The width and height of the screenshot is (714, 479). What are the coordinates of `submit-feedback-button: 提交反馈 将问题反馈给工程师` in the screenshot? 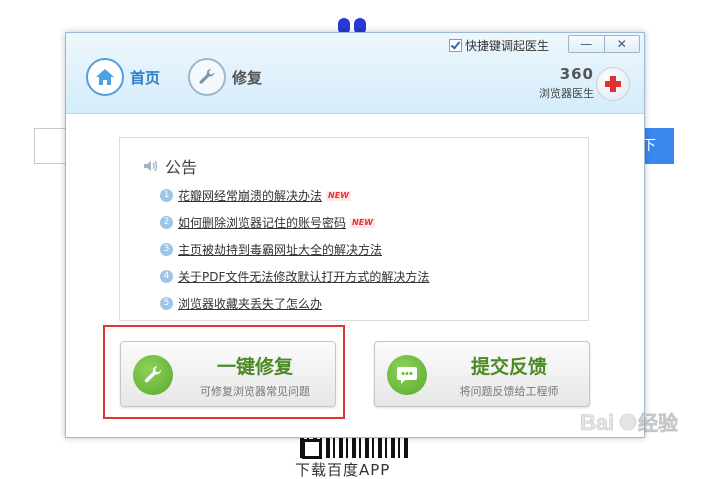 It's located at (482, 374).